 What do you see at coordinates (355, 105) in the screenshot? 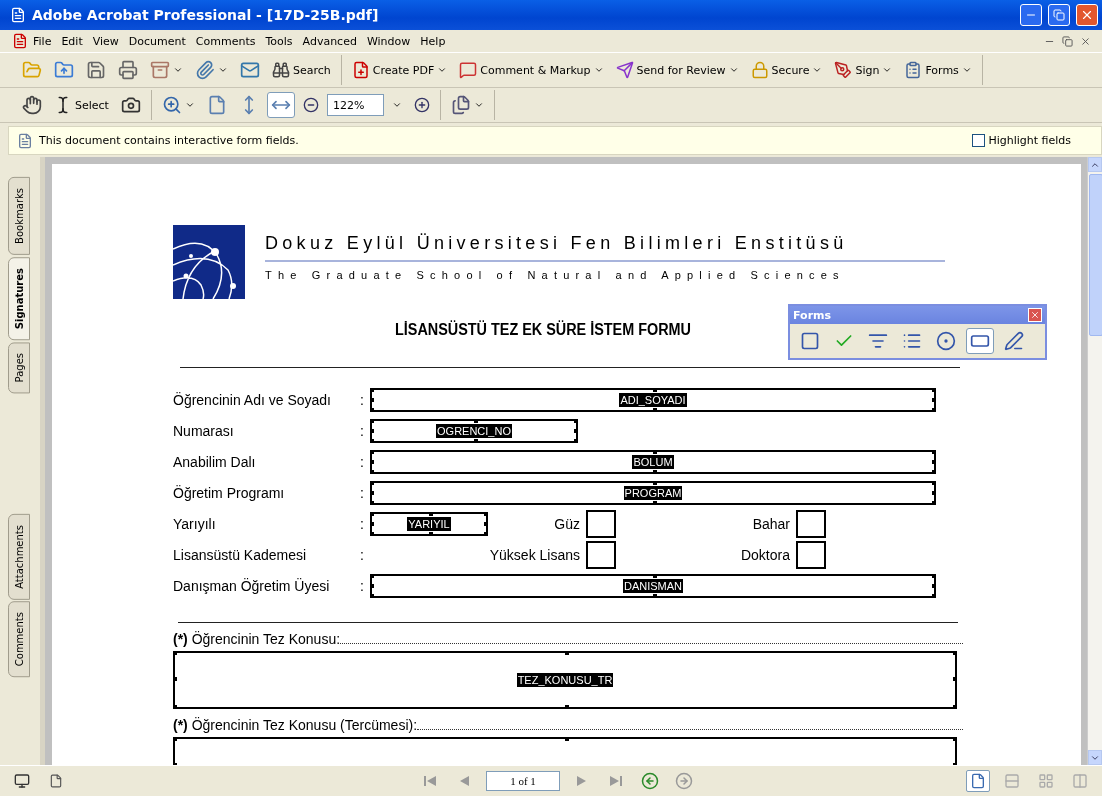
I see `zoom-field: 122%` at bounding box center [355, 105].